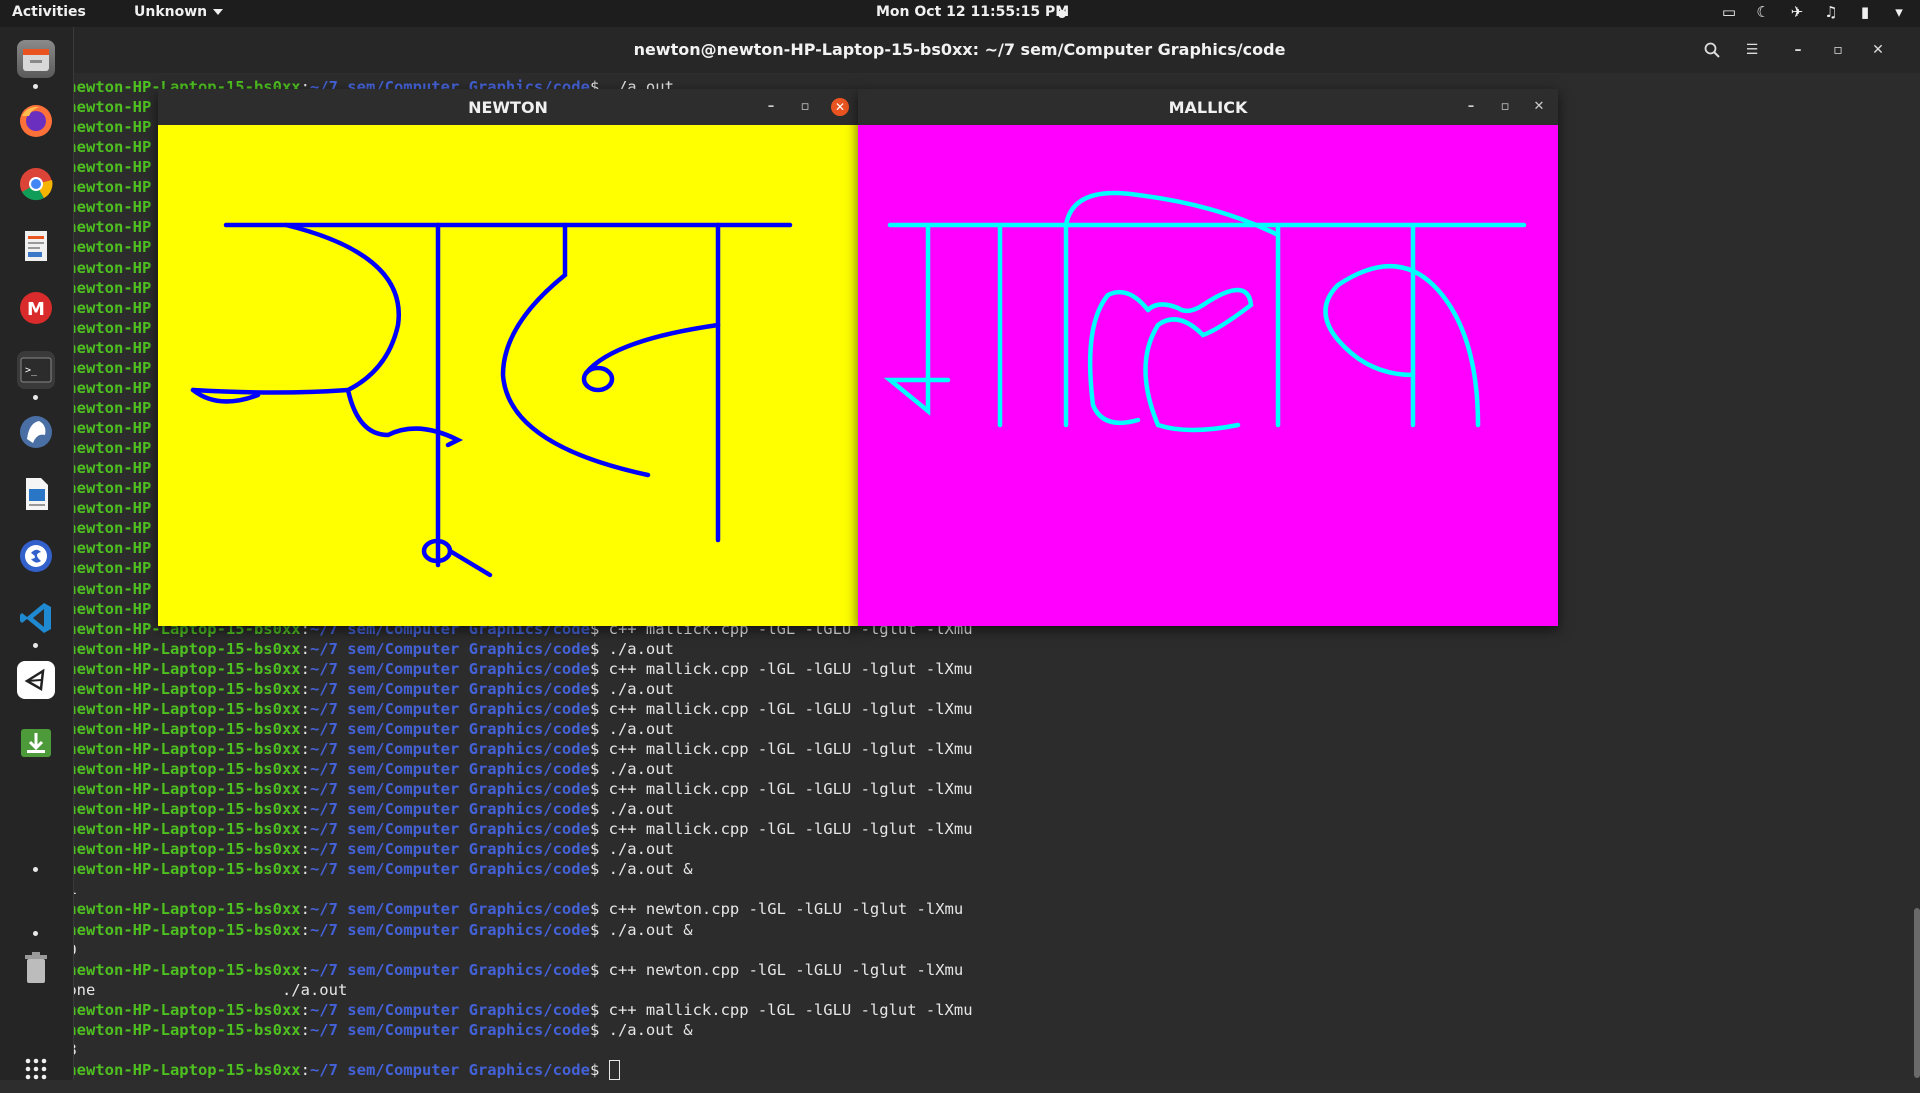 This screenshot has height=1093, width=1920. What do you see at coordinates (36, 494) in the screenshot?
I see `libreoffice-writer-icon` at bounding box center [36, 494].